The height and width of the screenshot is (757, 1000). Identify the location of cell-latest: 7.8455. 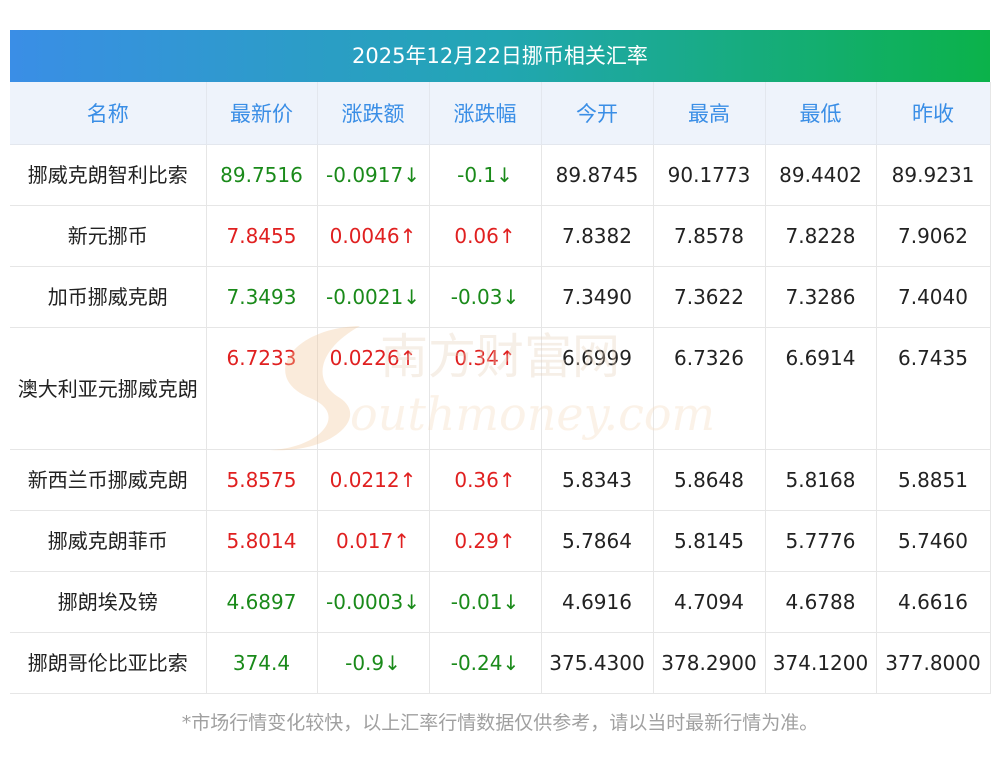
(262, 236).